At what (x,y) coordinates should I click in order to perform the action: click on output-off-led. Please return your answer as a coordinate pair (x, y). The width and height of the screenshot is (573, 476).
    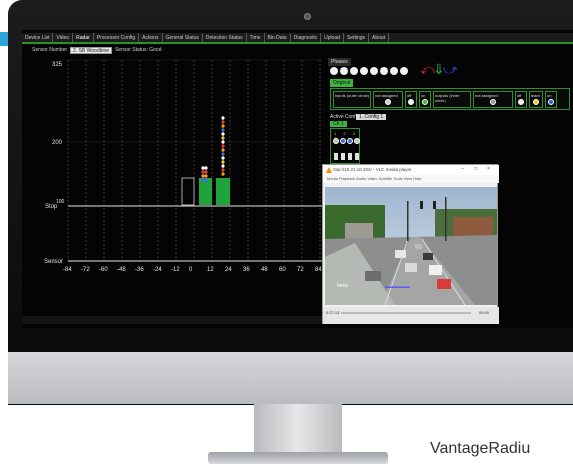
    Looking at the image, I should click on (521, 102).